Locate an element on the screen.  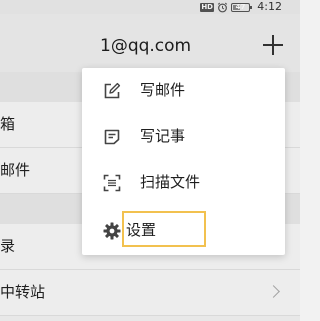
battery-percent: 47 is located at coordinates (240, 6).